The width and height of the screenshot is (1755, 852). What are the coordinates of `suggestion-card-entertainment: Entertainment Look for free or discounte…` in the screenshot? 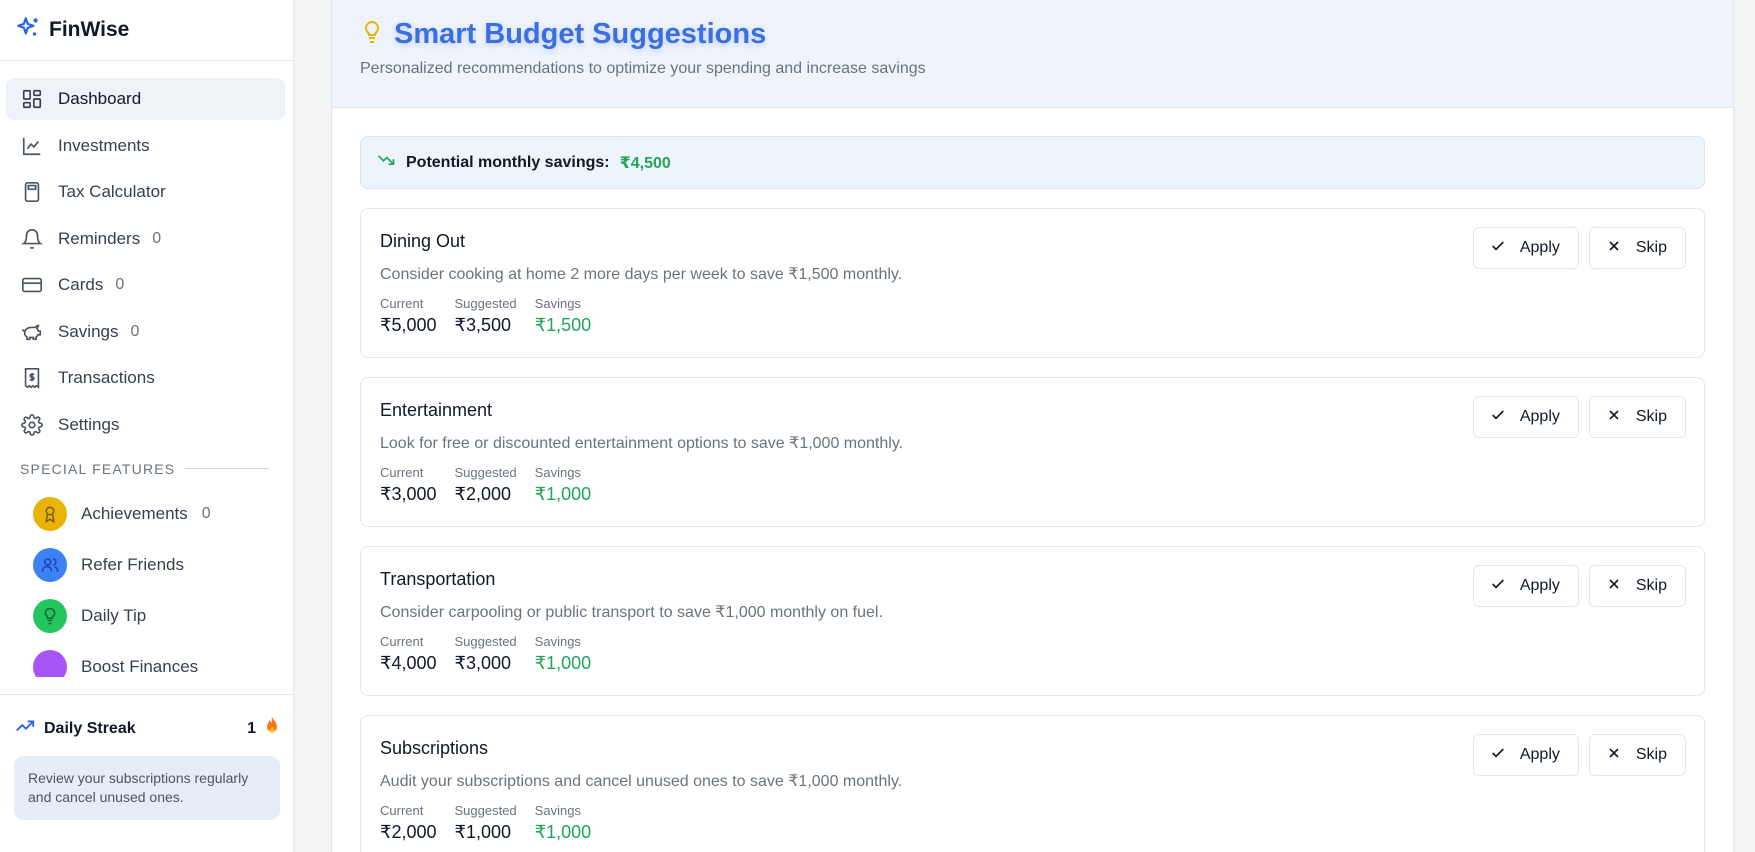 It's located at (1032, 452).